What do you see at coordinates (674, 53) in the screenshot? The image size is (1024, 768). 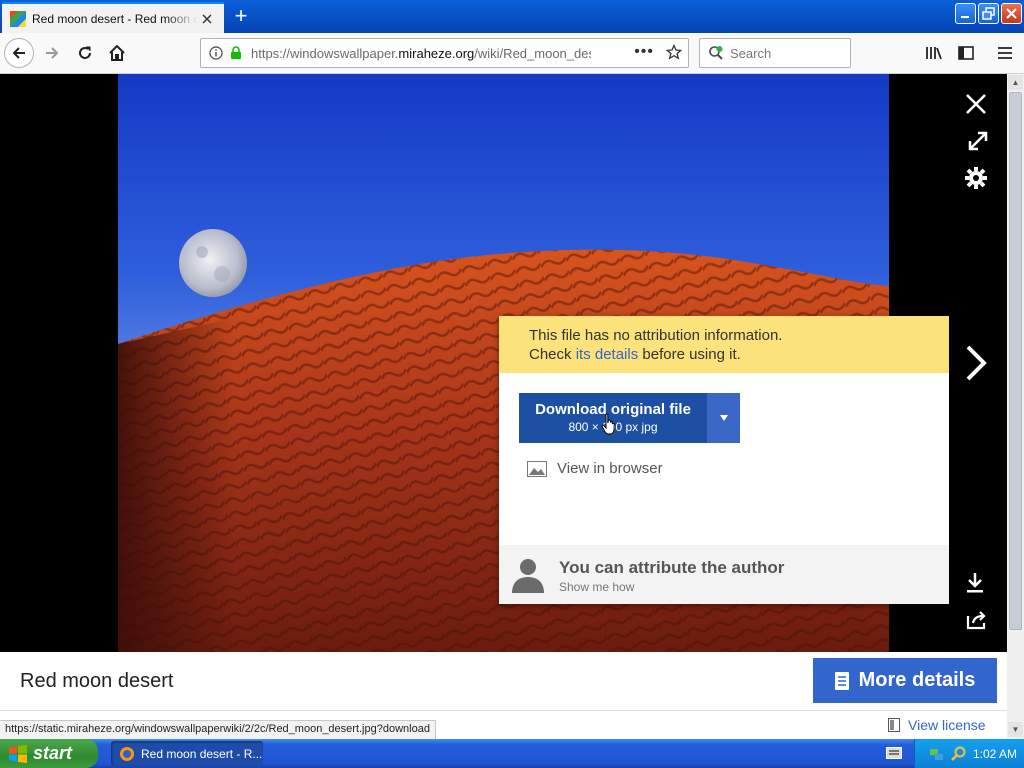 I see `bookmark-star-icon` at bounding box center [674, 53].